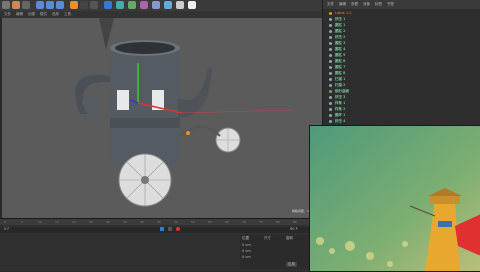 This screenshot has height=272, width=480. I want to click on timeline-tick: 20, so click(74, 222).